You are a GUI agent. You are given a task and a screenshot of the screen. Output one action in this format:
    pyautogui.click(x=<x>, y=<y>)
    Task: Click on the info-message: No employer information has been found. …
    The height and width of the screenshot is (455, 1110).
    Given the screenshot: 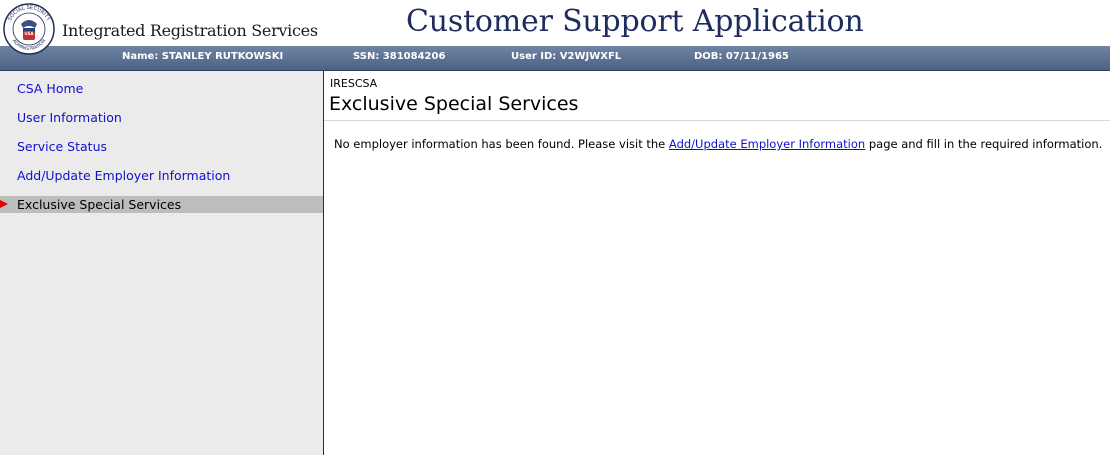 What is the action you would take?
    pyautogui.click(x=718, y=144)
    